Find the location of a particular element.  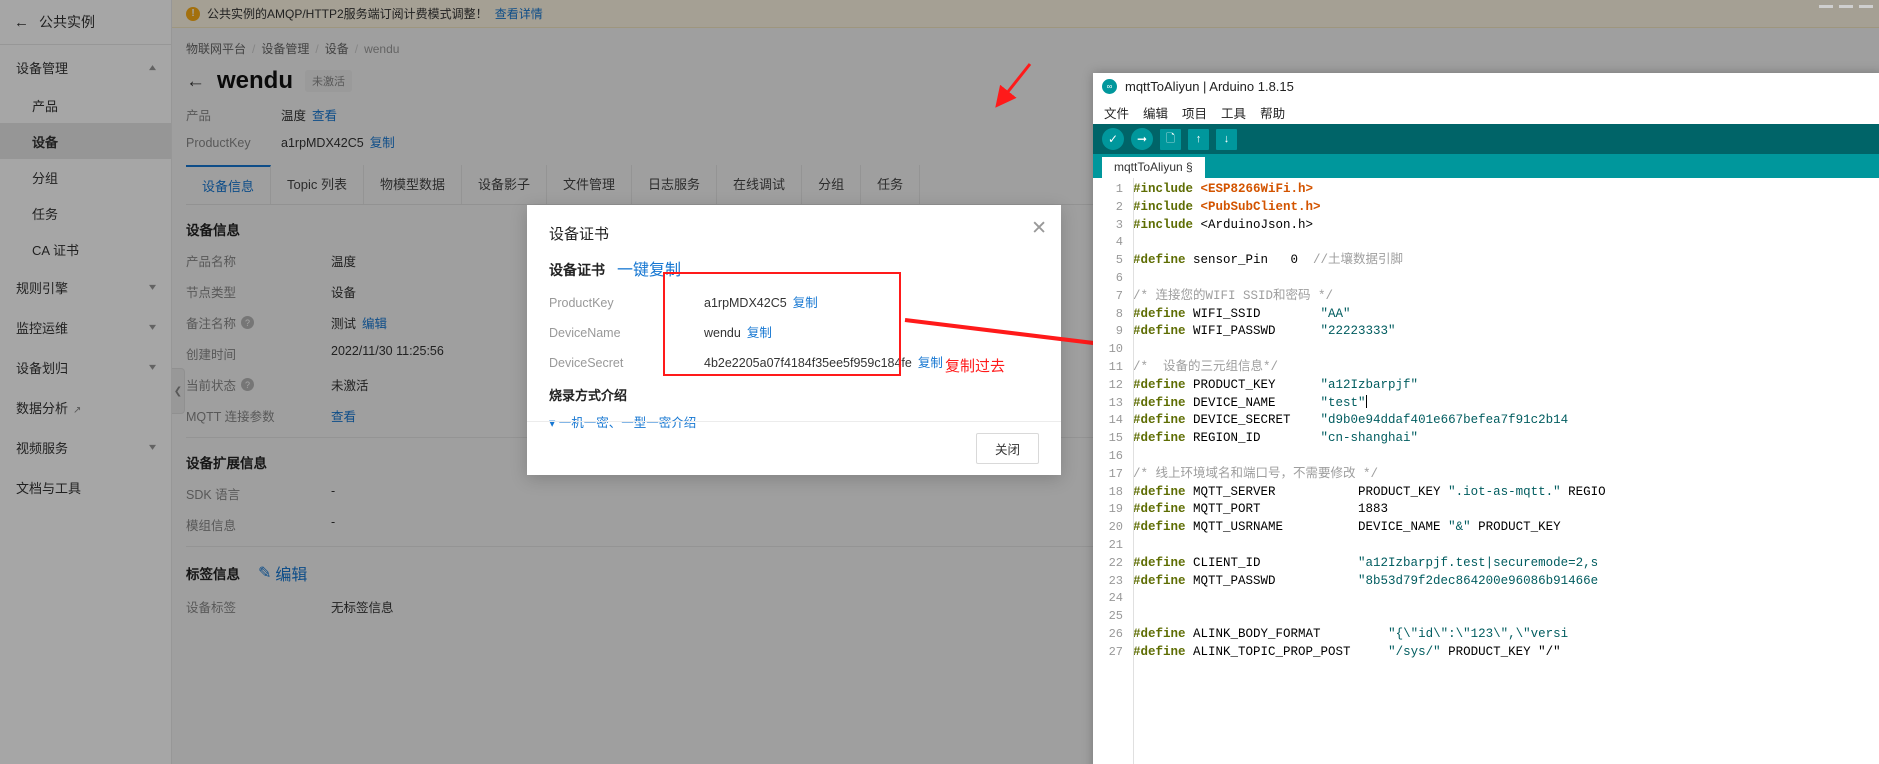

ide-title-bar: ∞ mqttToAliyun | Arduino 1.8.15 is located at coordinates (1486, 86).